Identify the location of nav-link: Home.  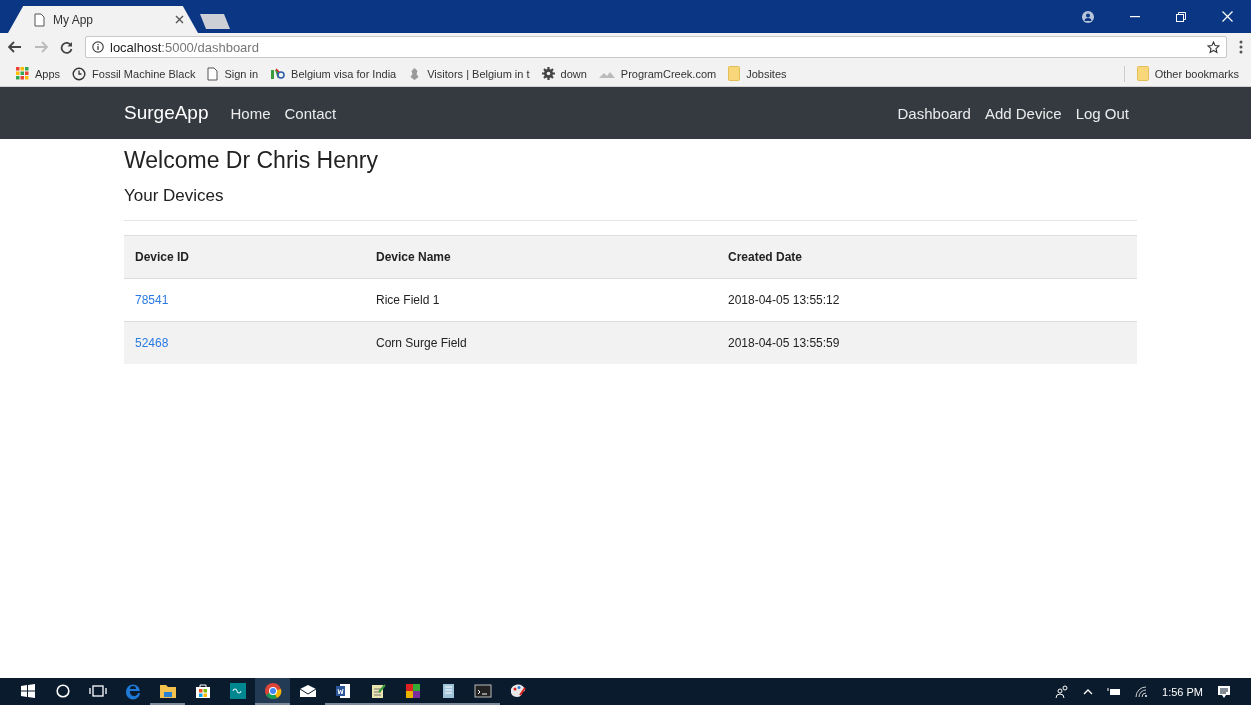
(250, 113).